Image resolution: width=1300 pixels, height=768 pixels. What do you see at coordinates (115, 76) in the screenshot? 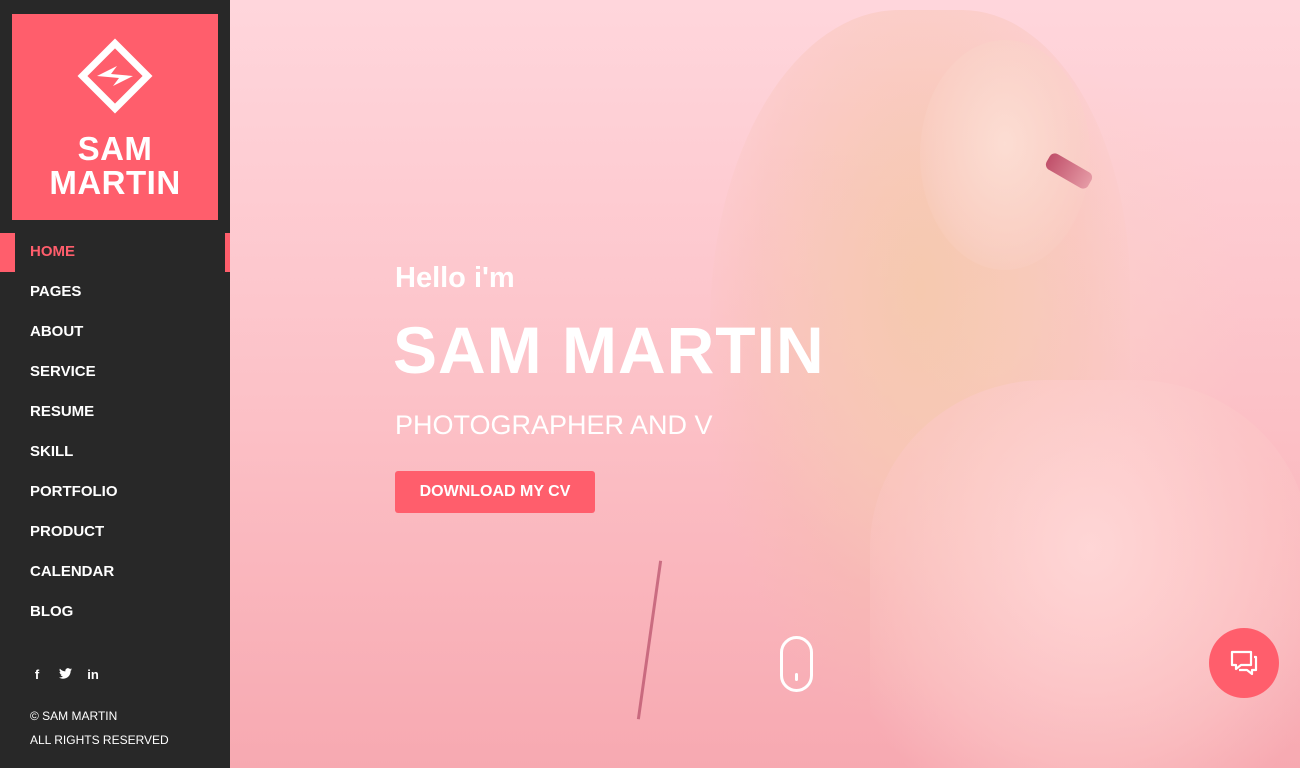
I see `diamond-s-logo-icon` at bounding box center [115, 76].